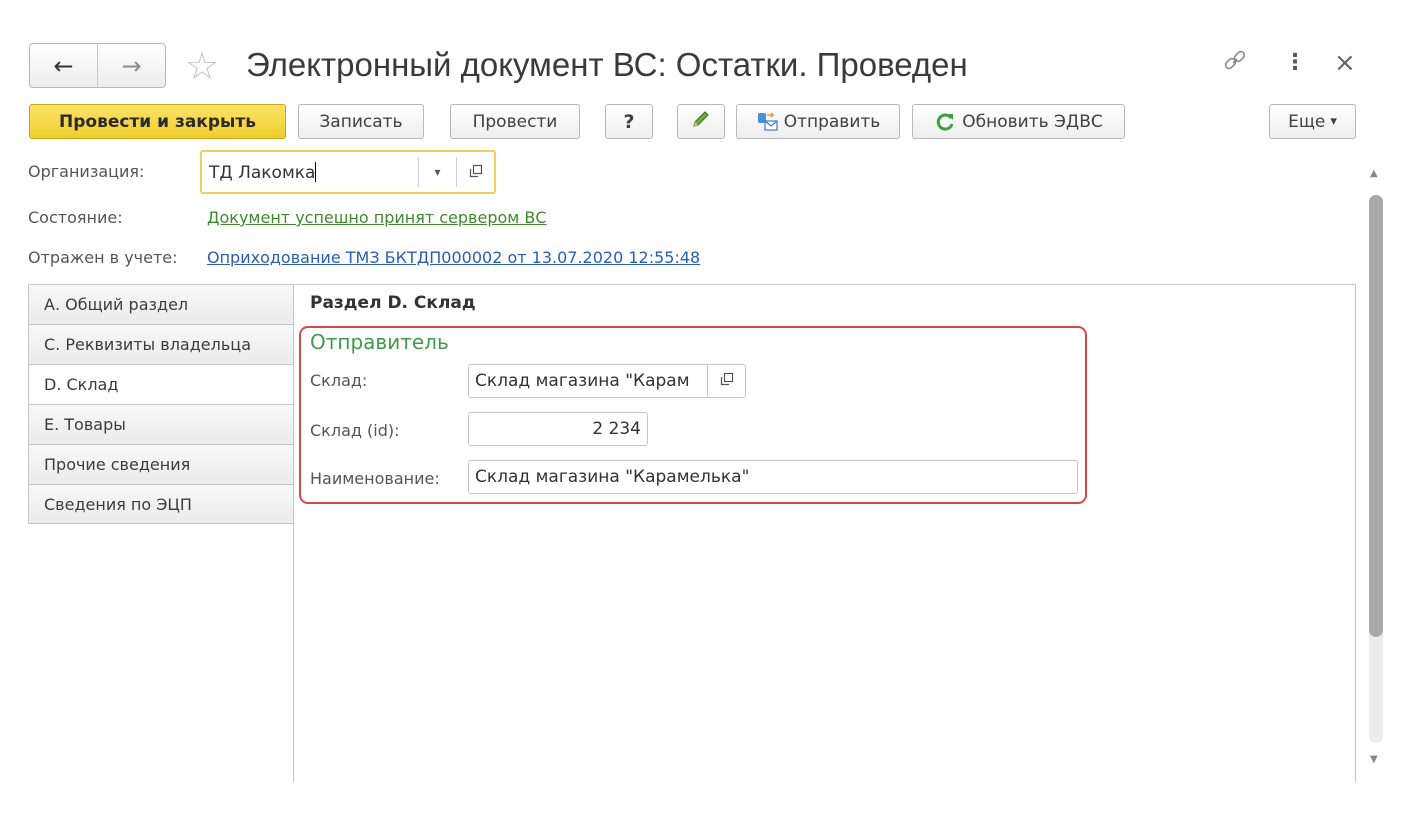 The width and height of the screenshot is (1402, 820). I want to click on name-label: Наименование:, so click(375, 478).